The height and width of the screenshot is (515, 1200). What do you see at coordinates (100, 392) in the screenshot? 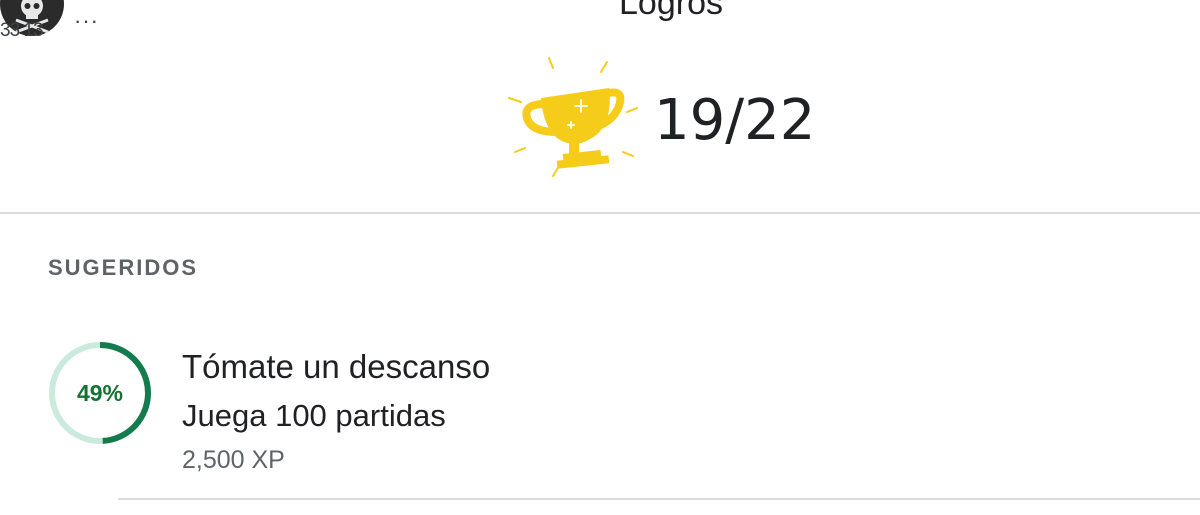
I see `progress-percent: 49%` at bounding box center [100, 392].